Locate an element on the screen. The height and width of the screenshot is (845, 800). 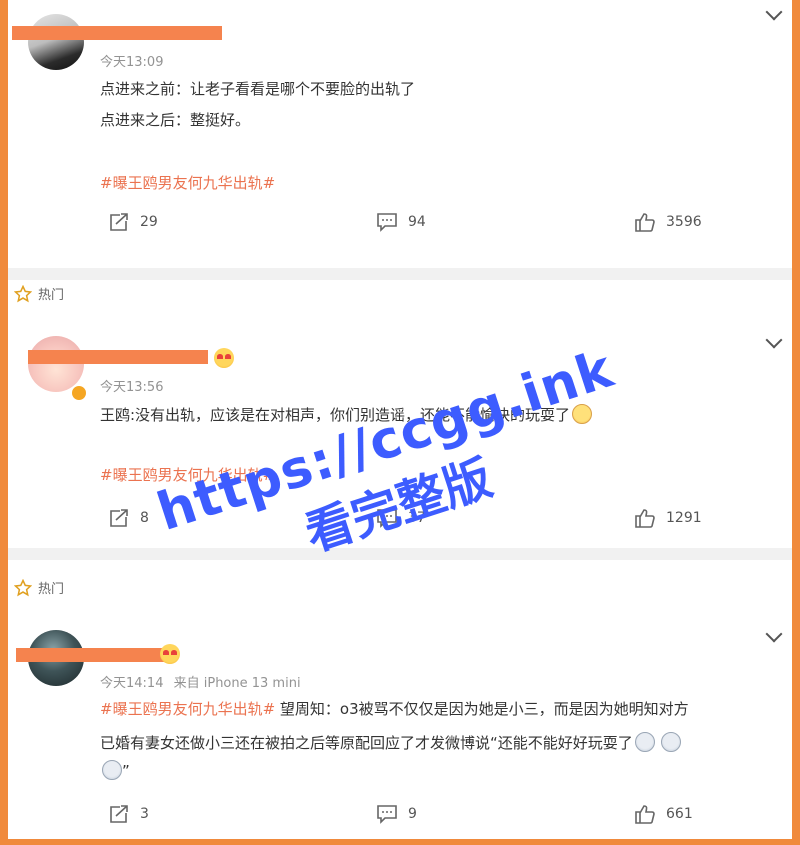
crying-emoji is located at coordinates (582, 414).